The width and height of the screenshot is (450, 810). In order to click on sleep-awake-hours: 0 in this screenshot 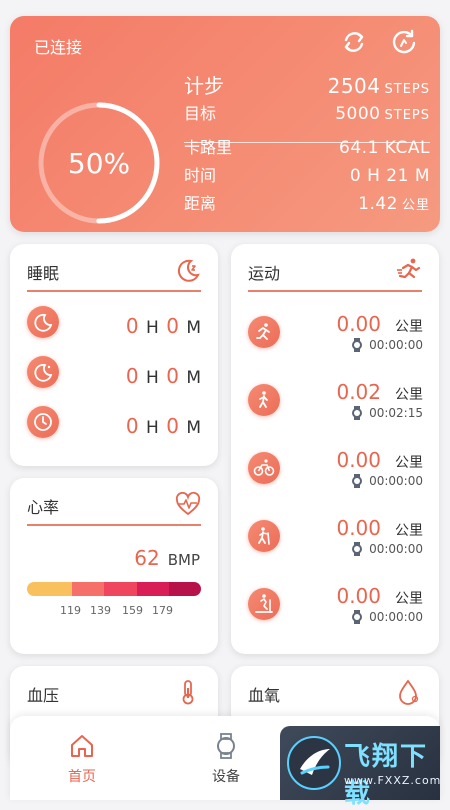, I will do `click(132, 426)`.